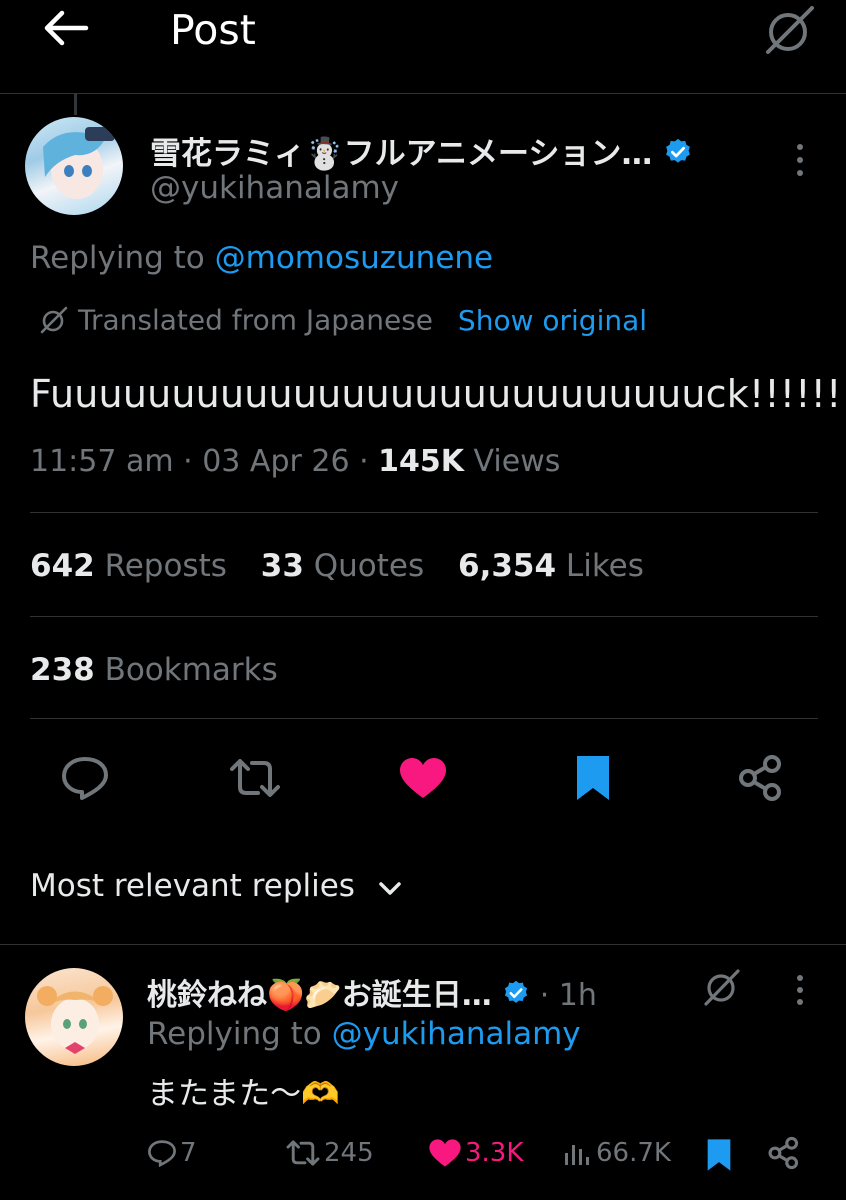 Image resolution: width=846 pixels, height=1200 pixels. What do you see at coordinates (456, 1034) in the screenshot?
I see `replying-to-link: @yukihanalamy` at bounding box center [456, 1034].